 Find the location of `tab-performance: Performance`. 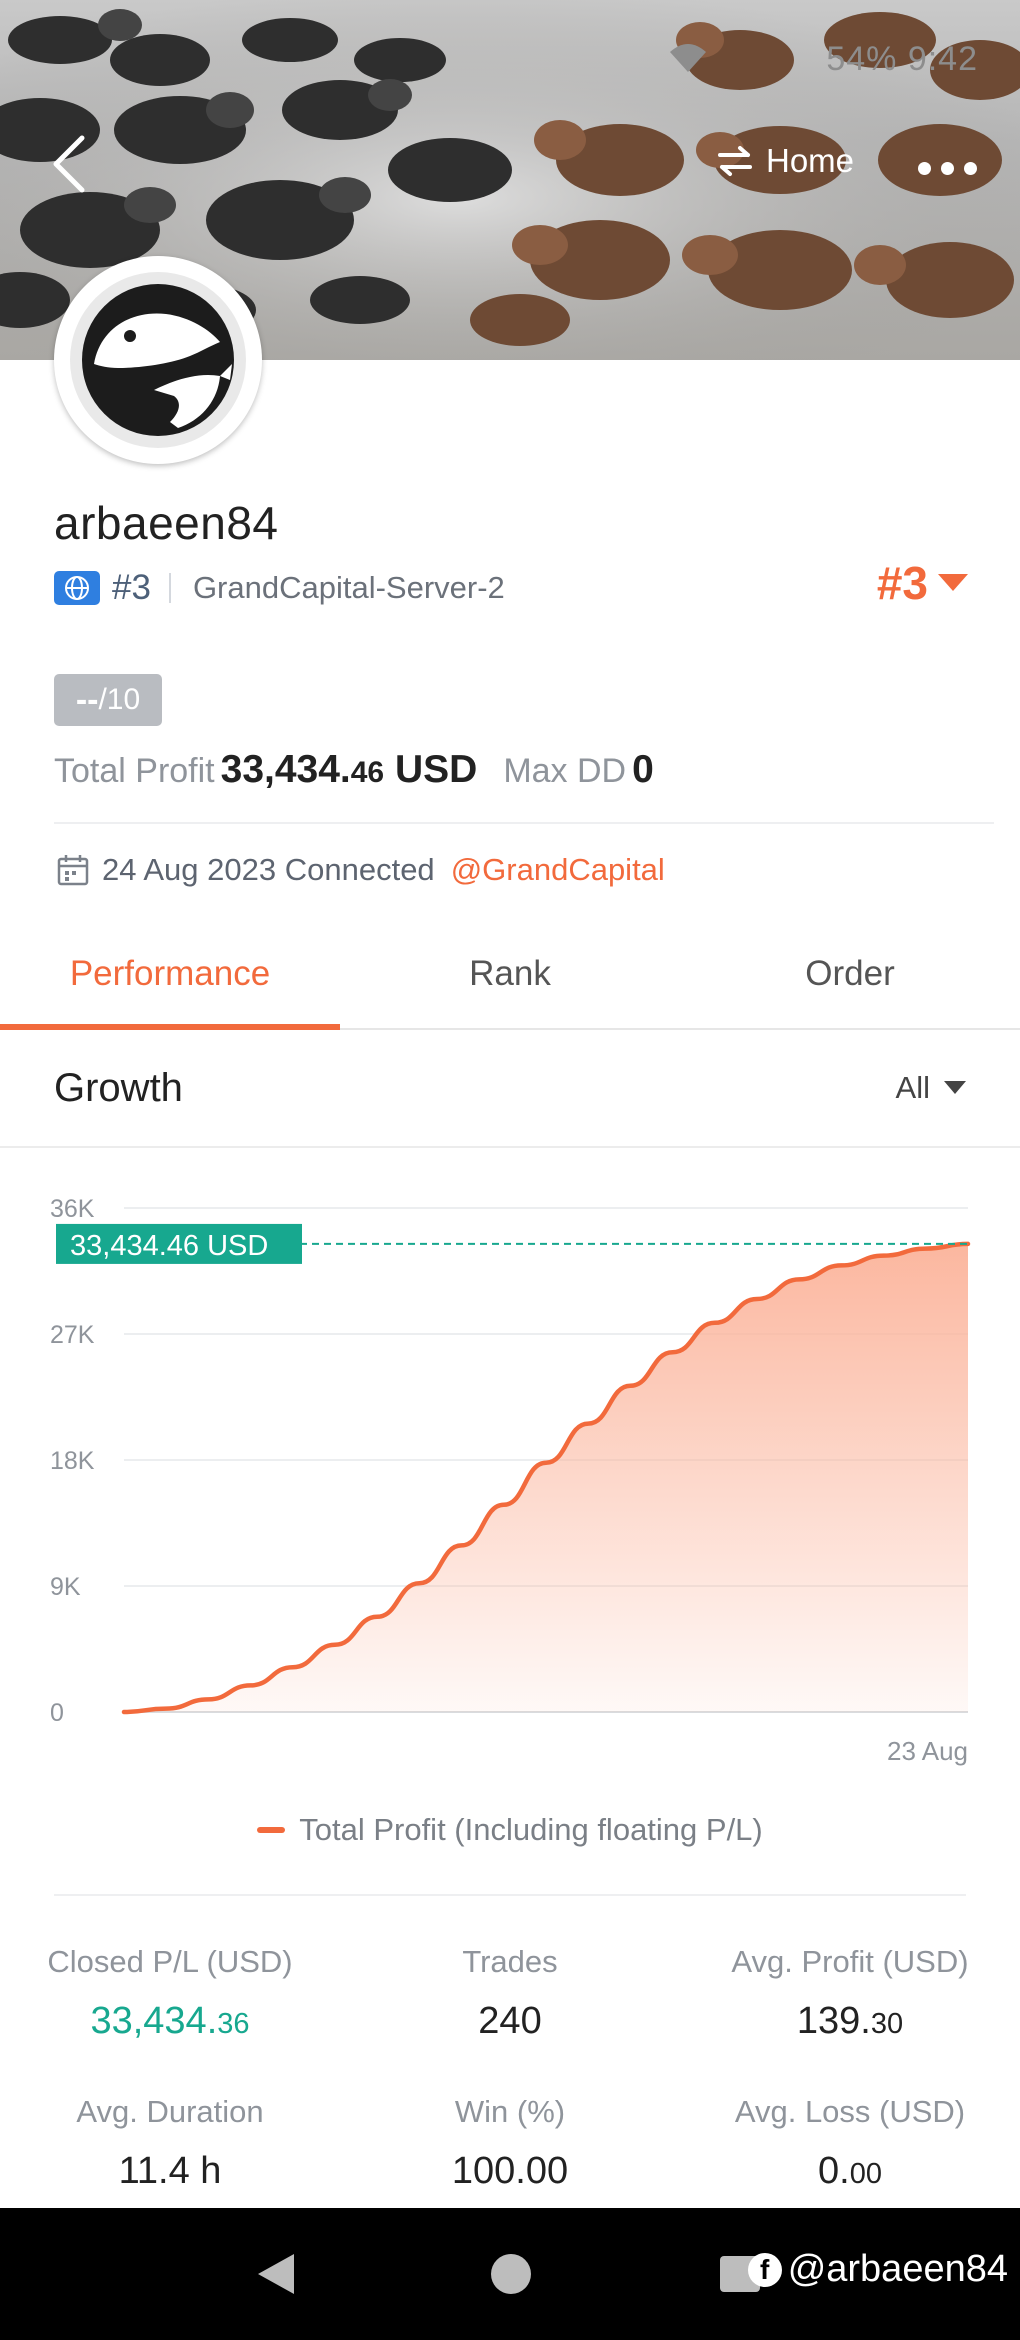

tab-performance: Performance is located at coordinates (170, 975).